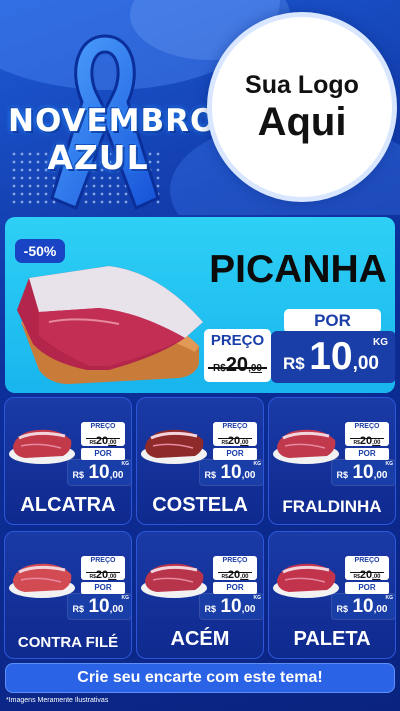  Describe the element at coordinates (298, 269) in the screenshot. I see `featured-product-name: PICANHA` at that location.